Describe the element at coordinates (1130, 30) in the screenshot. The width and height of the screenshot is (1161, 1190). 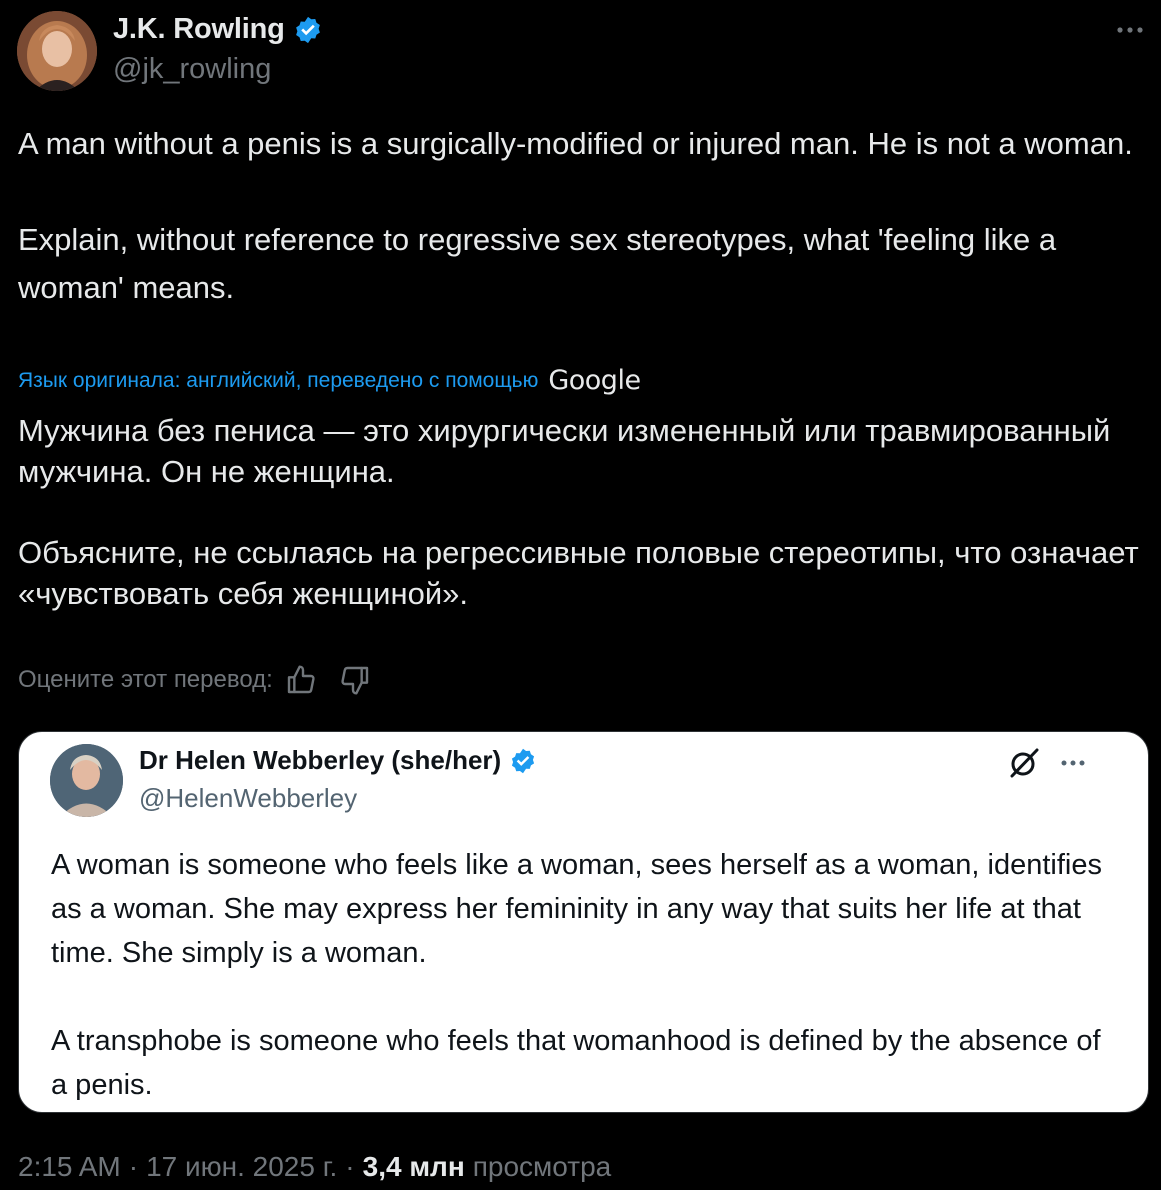
I see `more-options-icon` at that location.